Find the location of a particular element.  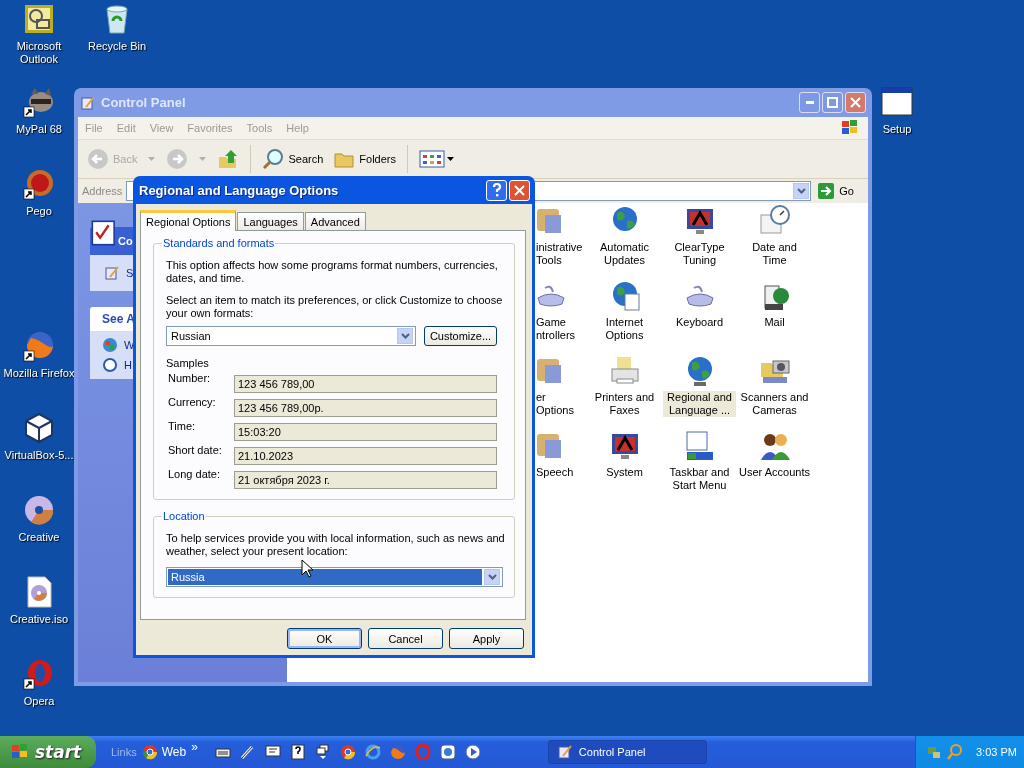

sample-value-field: 21 октября 2023 г. is located at coordinates (365, 480).